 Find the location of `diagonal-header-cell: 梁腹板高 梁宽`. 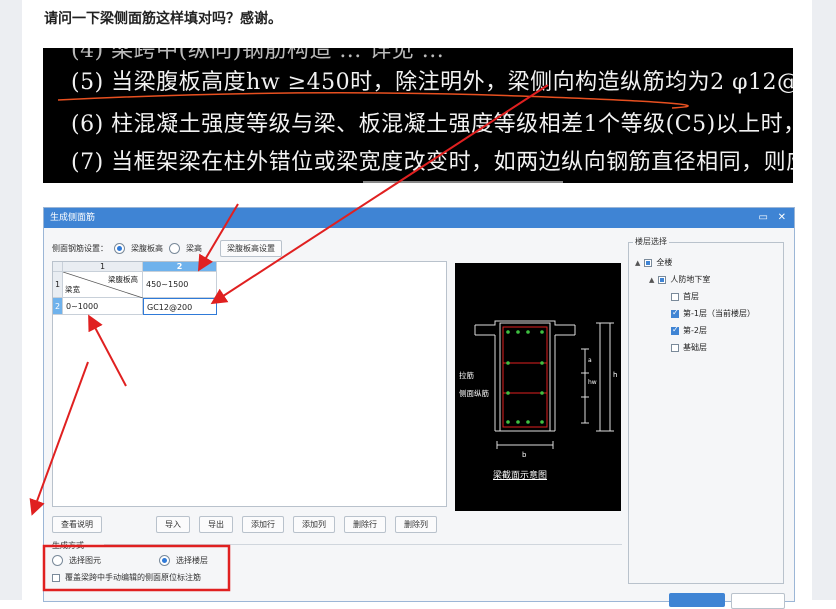

diagonal-header-cell: 梁腹板高 梁宽 is located at coordinates (103, 285).